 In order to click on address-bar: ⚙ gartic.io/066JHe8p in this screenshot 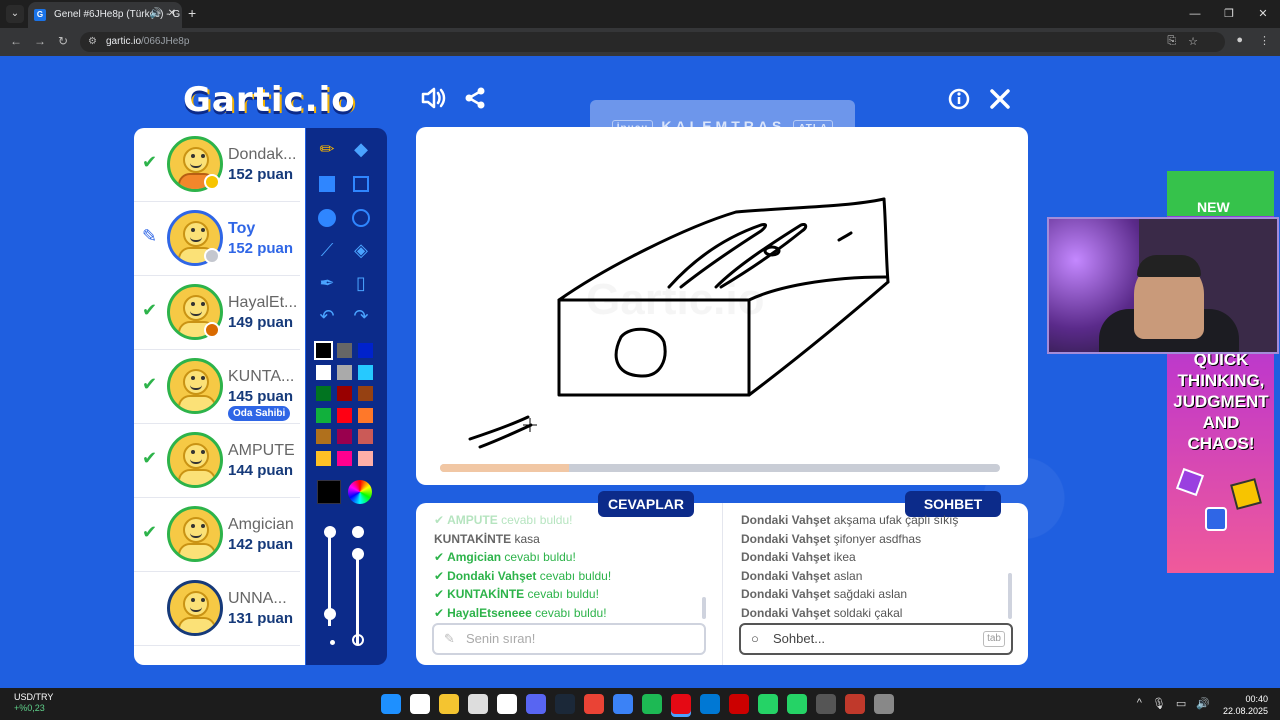, I will do `click(652, 42)`.